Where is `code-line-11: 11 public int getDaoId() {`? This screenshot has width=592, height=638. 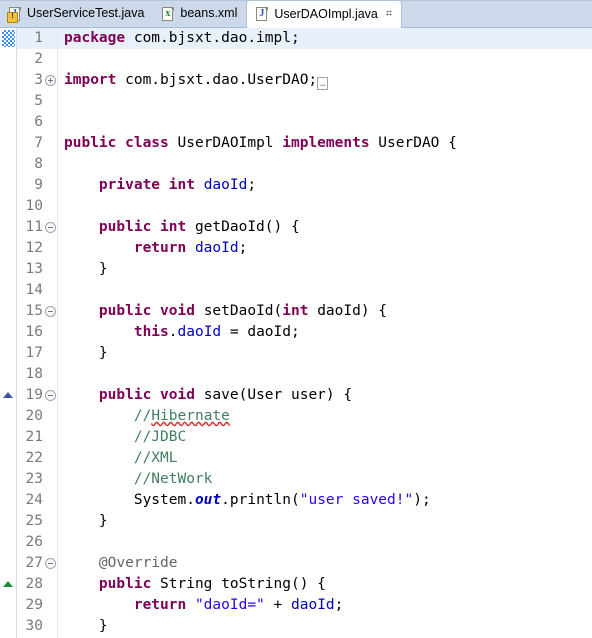
code-line-11: 11 public int getDaoId() { is located at coordinates (296, 227).